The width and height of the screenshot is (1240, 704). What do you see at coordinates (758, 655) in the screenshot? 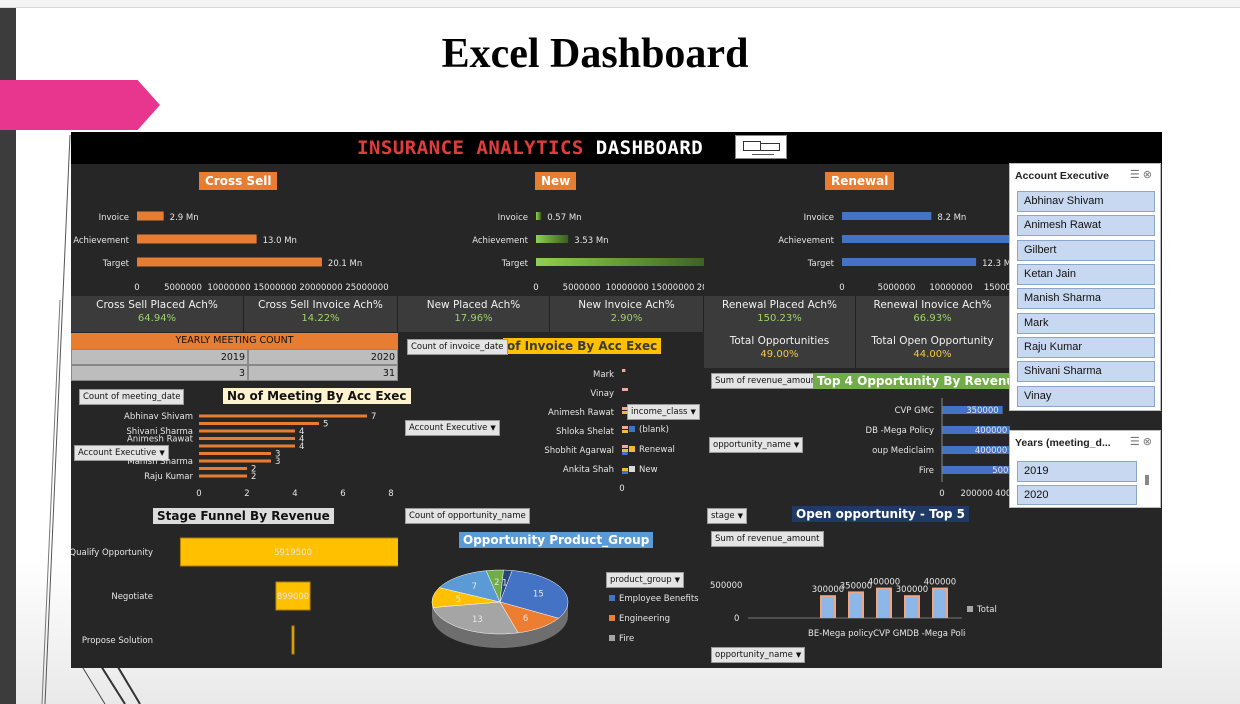
I see `open-top5-name-filter: opportunity_name ▼` at bounding box center [758, 655].